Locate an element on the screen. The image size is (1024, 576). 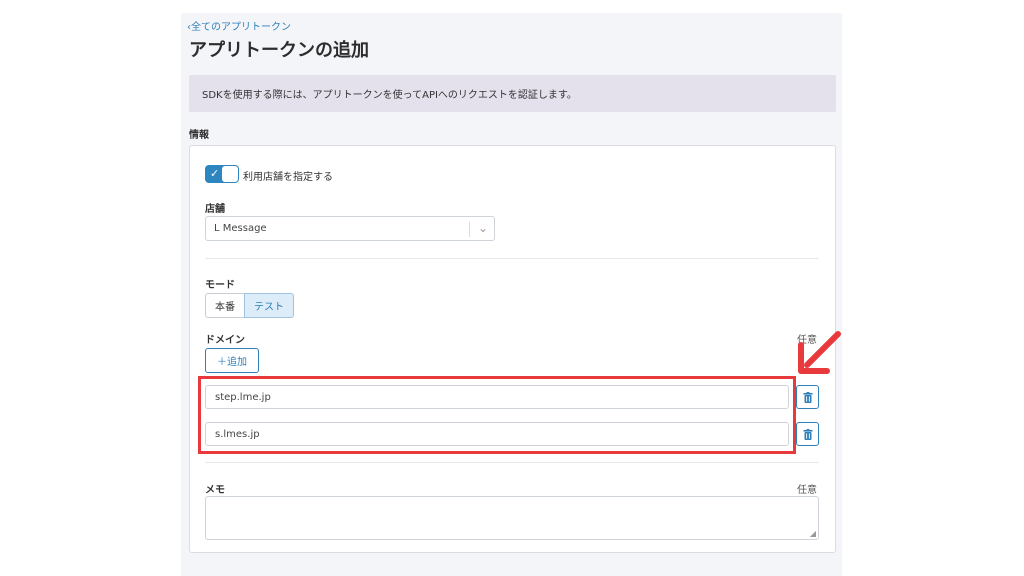
add-domain-button: ＋追加 is located at coordinates (232, 360).